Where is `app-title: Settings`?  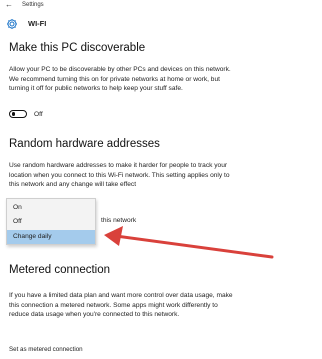 app-title: Settings is located at coordinates (33, 5).